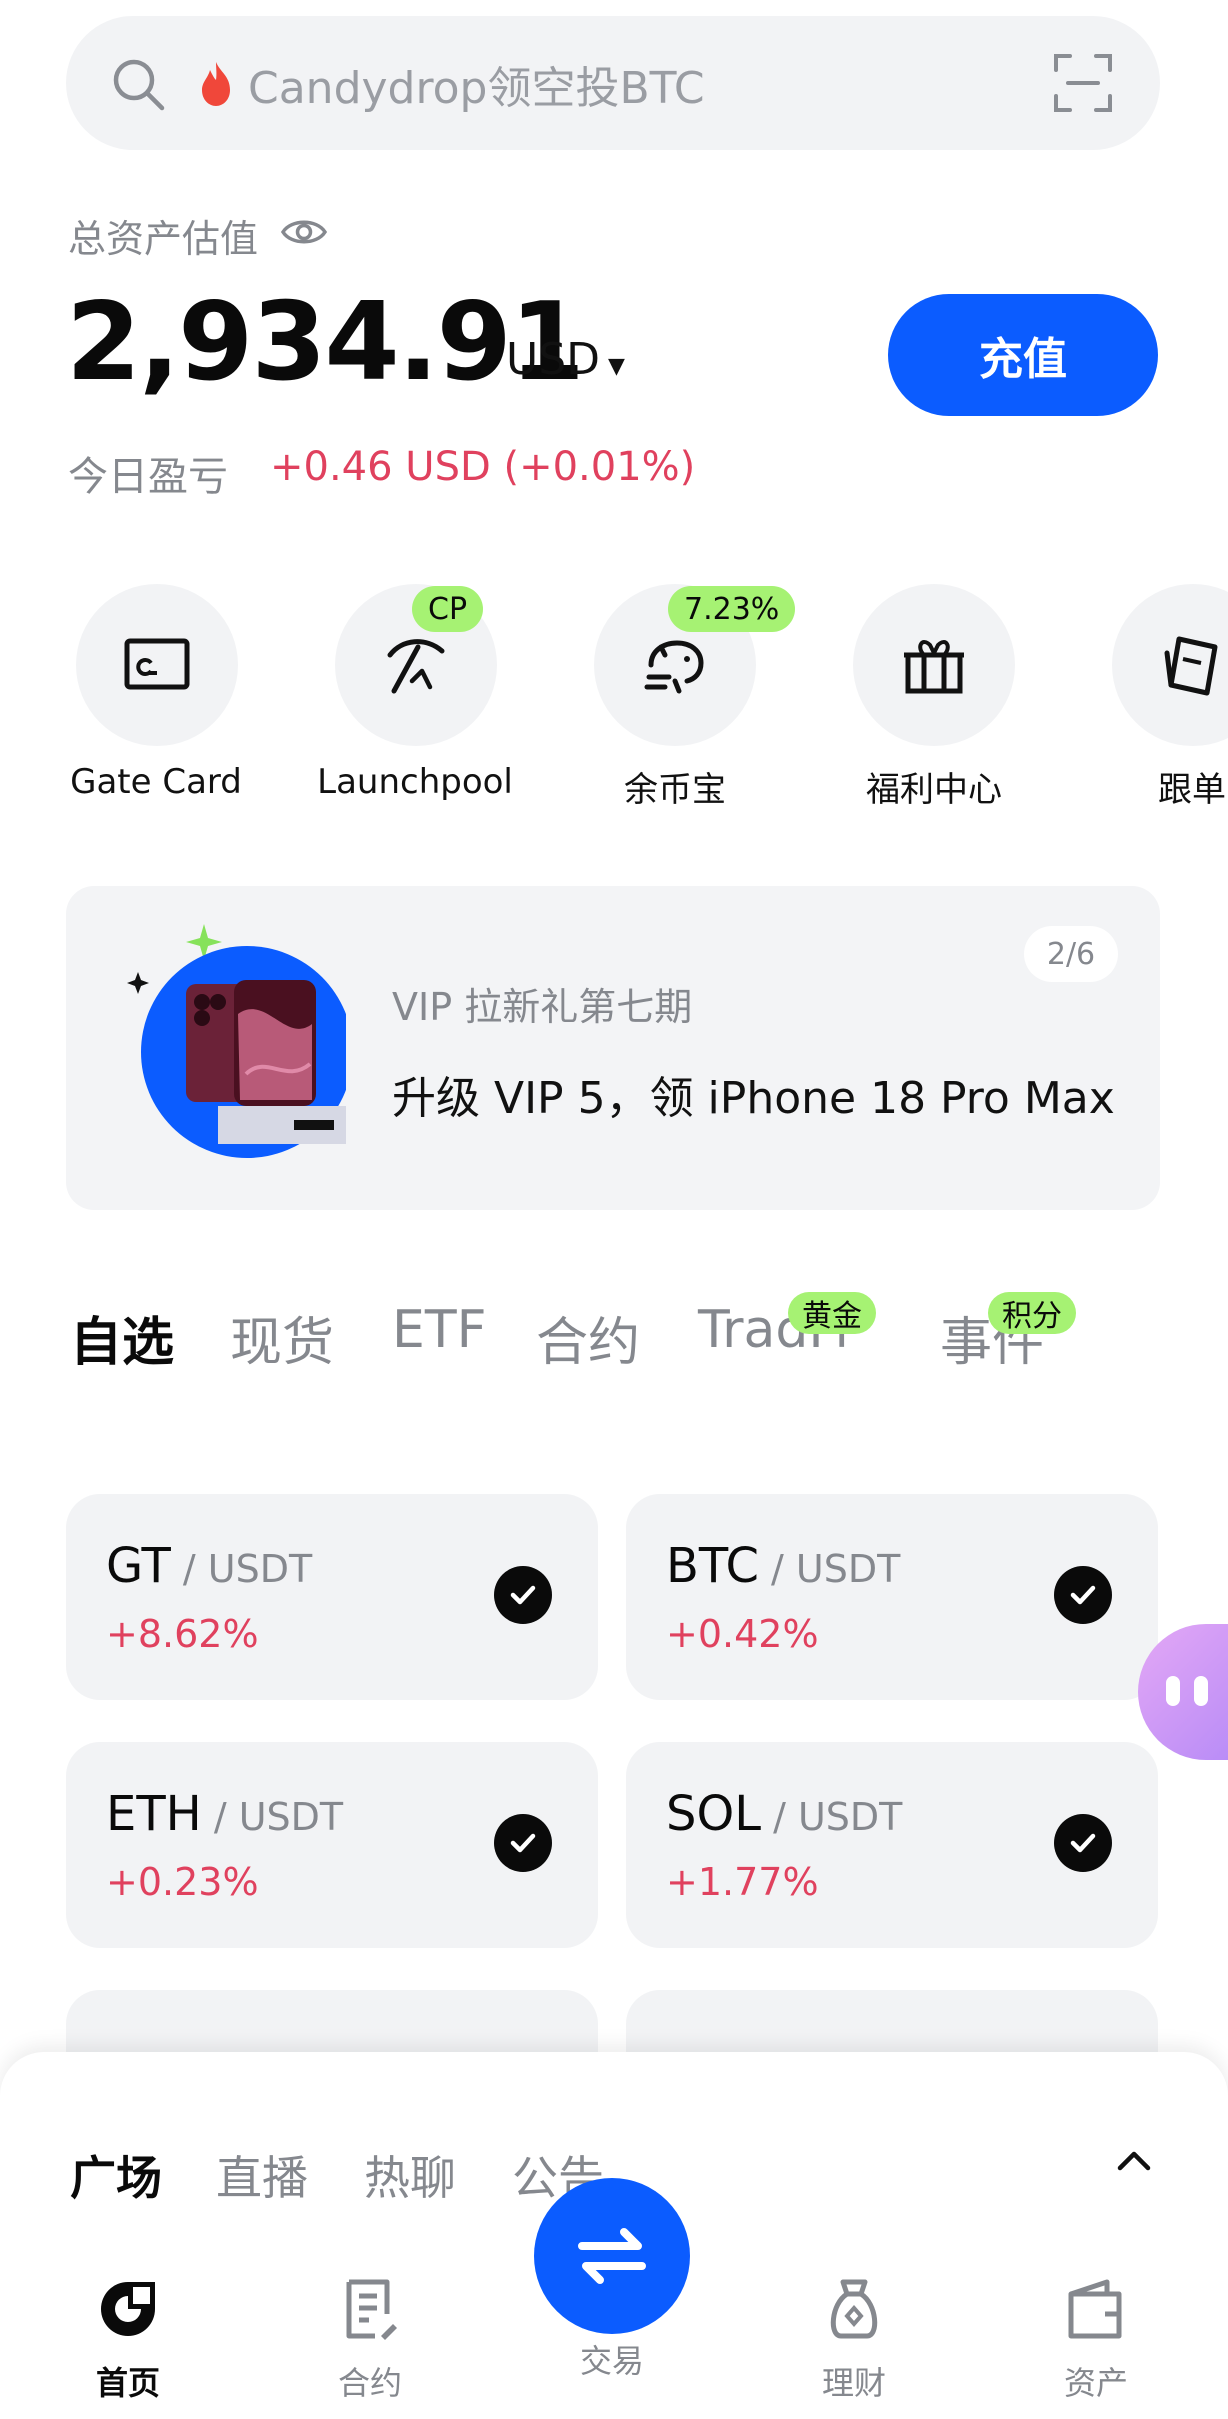 This screenshot has width=1228, height=2419. What do you see at coordinates (742, 1882) in the screenshot?
I see `price-change: +1.77%` at bounding box center [742, 1882].